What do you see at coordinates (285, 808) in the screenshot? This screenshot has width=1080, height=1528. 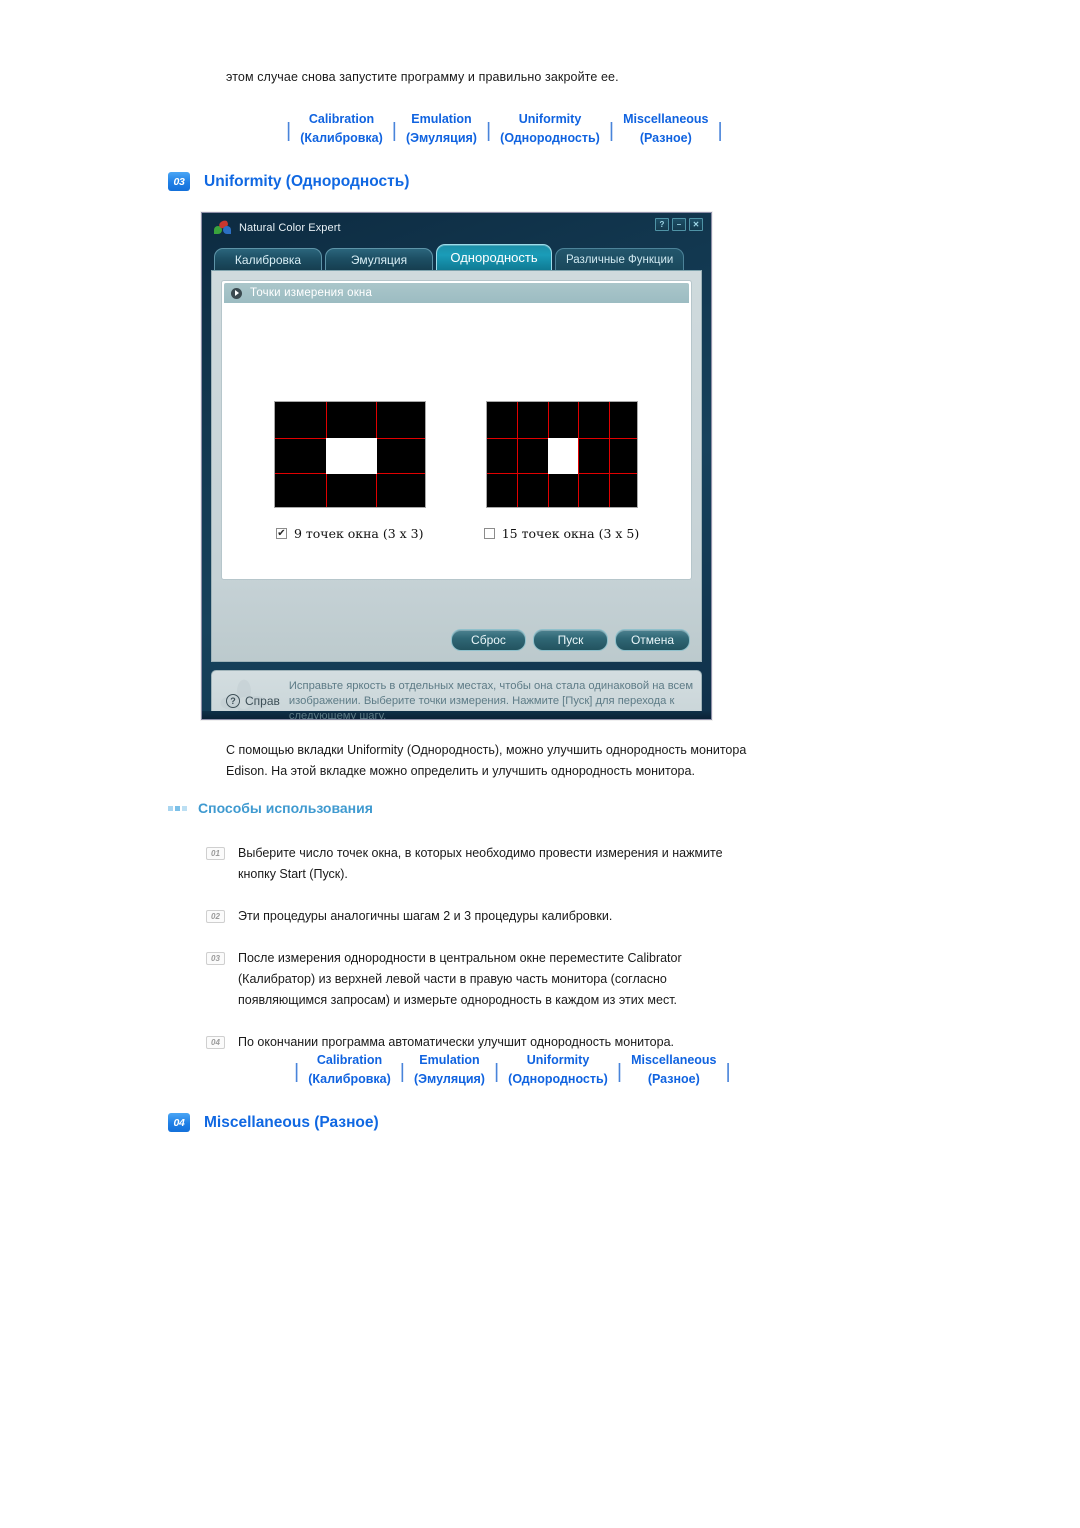 I see `howto-title: Способы использования` at bounding box center [285, 808].